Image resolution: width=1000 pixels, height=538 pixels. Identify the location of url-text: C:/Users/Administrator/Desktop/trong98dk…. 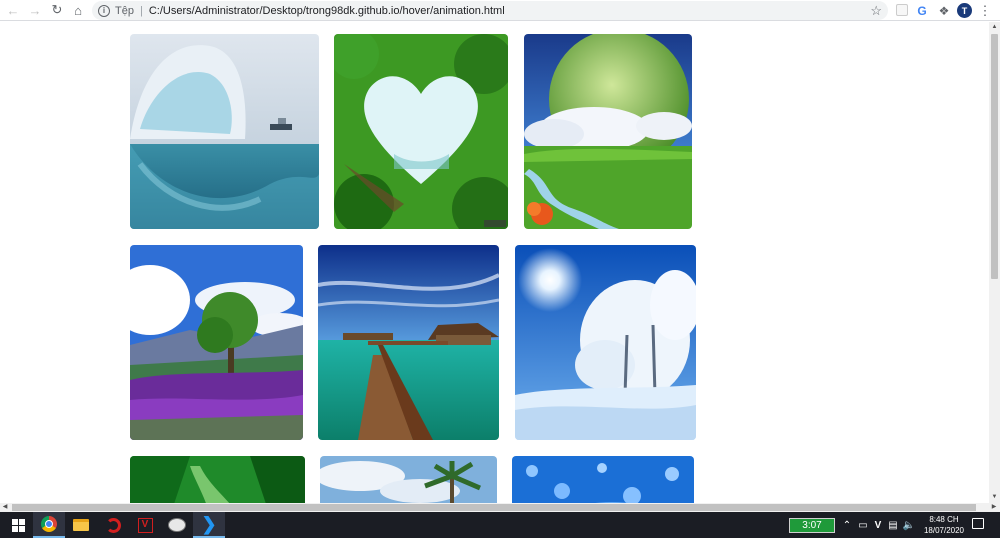
(327, 11).